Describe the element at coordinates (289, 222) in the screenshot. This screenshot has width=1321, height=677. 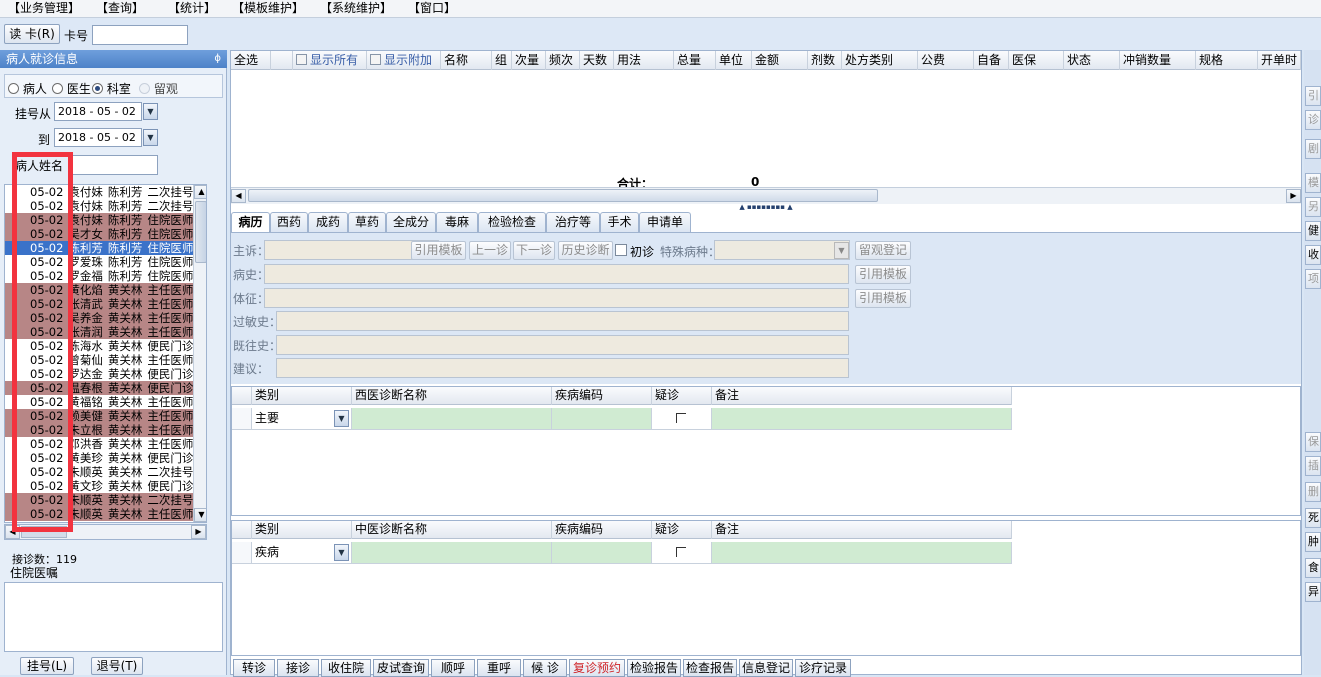
I see `tab-western-medicine: 西药` at that location.